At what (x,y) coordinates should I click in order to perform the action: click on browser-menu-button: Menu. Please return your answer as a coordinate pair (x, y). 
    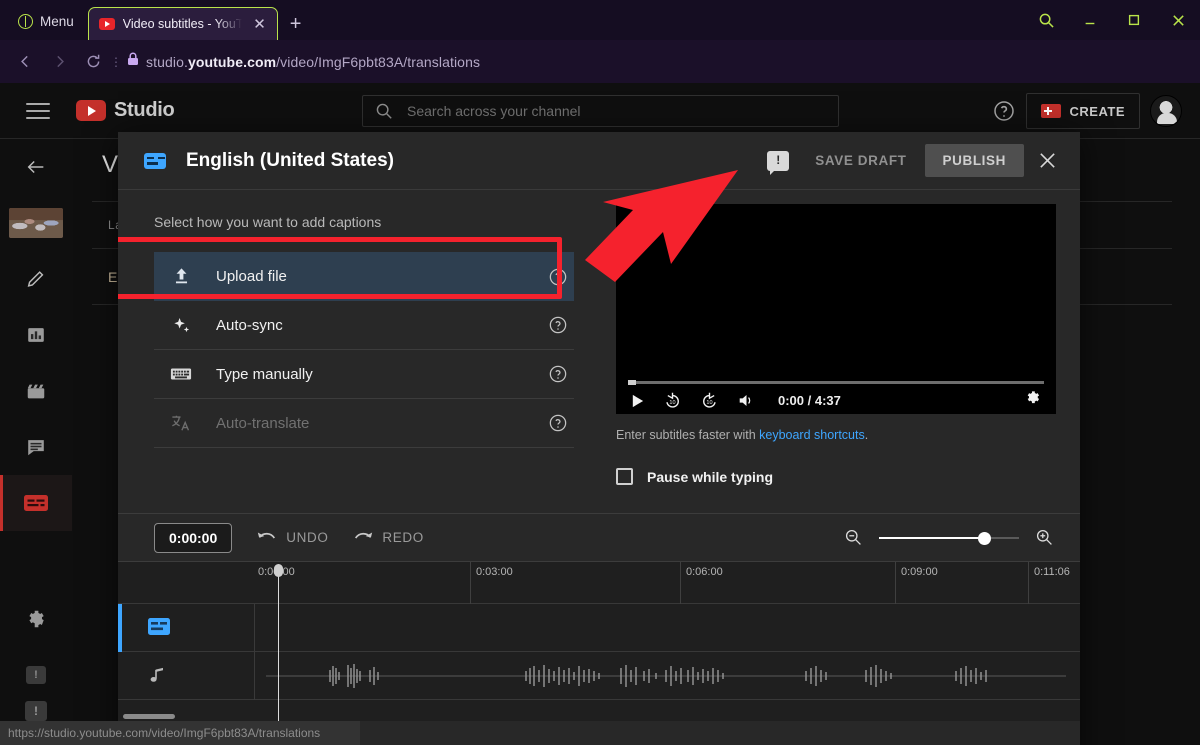
    Looking at the image, I should click on (46, 21).